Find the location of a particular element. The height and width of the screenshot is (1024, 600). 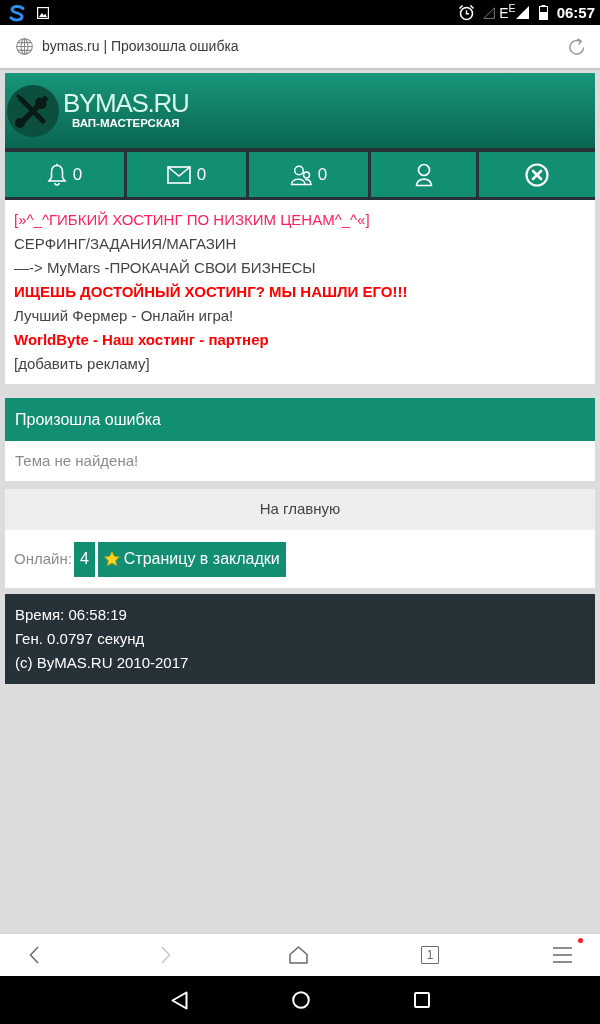

s-logo-icon is located at coordinates (17, 12).